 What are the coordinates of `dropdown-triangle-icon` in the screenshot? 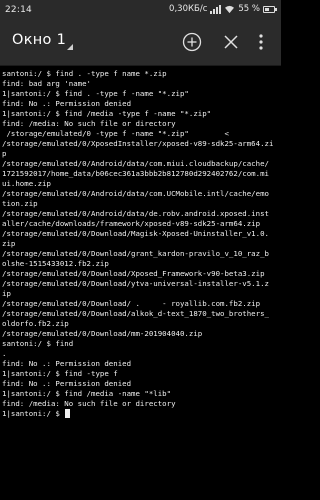 It's located at (70, 47).